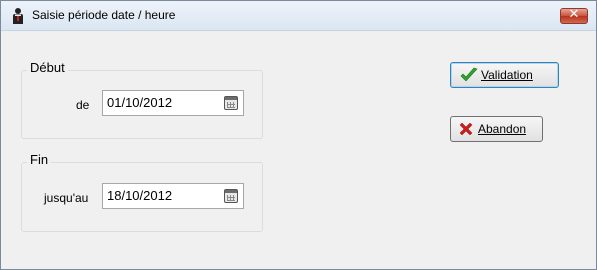 This screenshot has height=270, width=597. Describe the element at coordinates (39, 159) in the screenshot. I see `fin-legend: Fin` at that location.